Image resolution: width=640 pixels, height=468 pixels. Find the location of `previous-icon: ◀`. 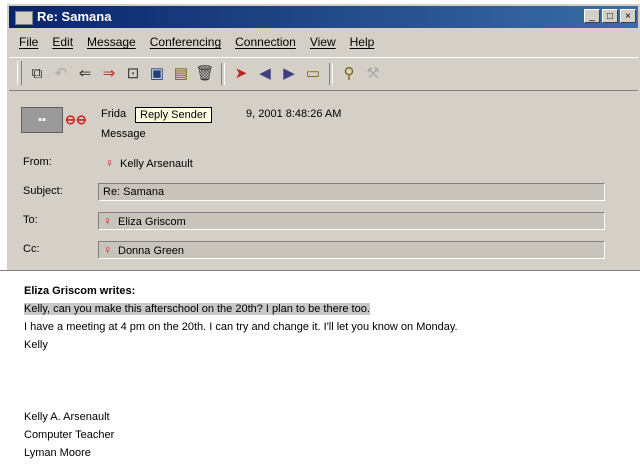

previous-icon: ◀ is located at coordinates (265, 74).